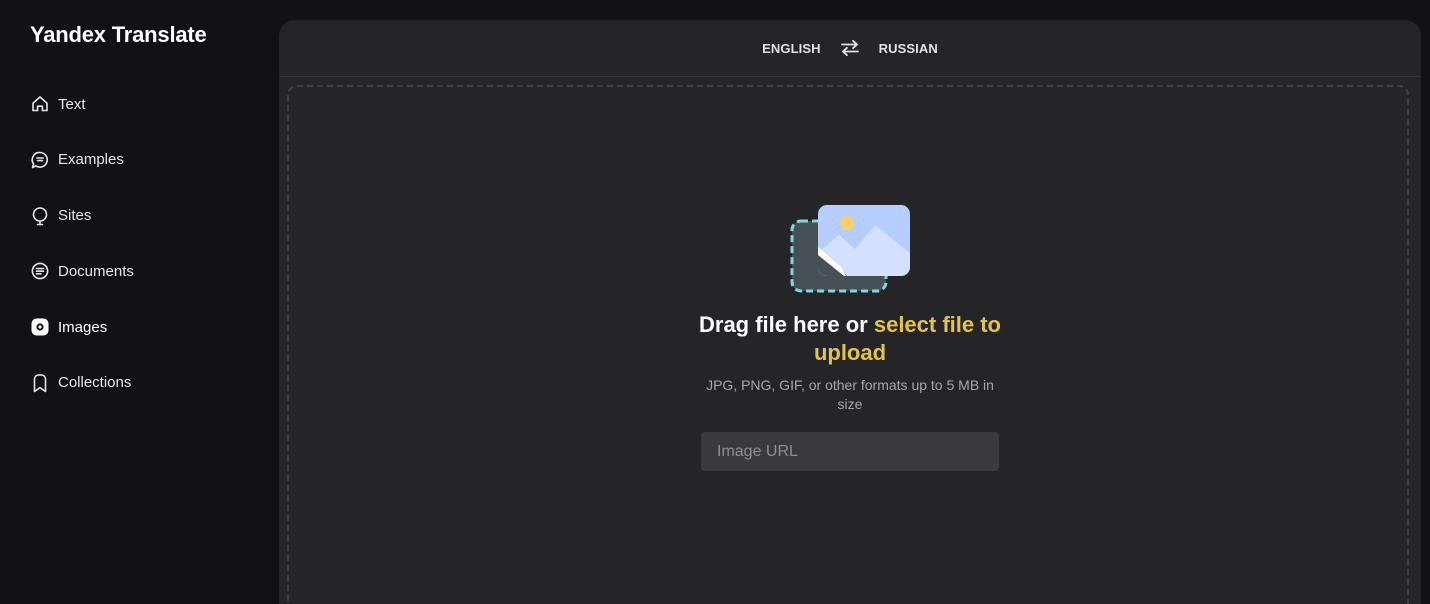  I want to click on sidebar-item-images: Images, so click(82, 327).